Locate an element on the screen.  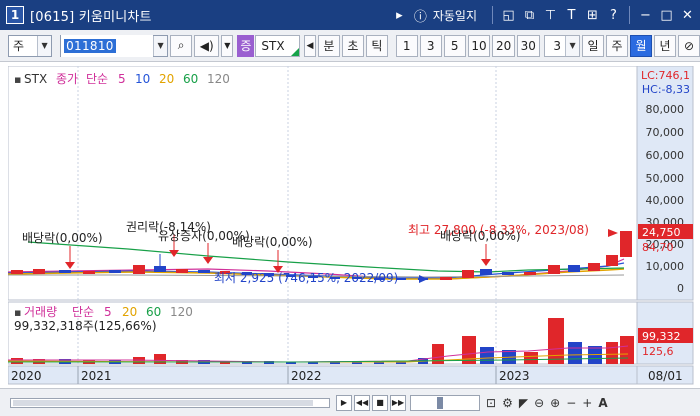
y-tick: 40,000 is located at coordinates (665, 200).